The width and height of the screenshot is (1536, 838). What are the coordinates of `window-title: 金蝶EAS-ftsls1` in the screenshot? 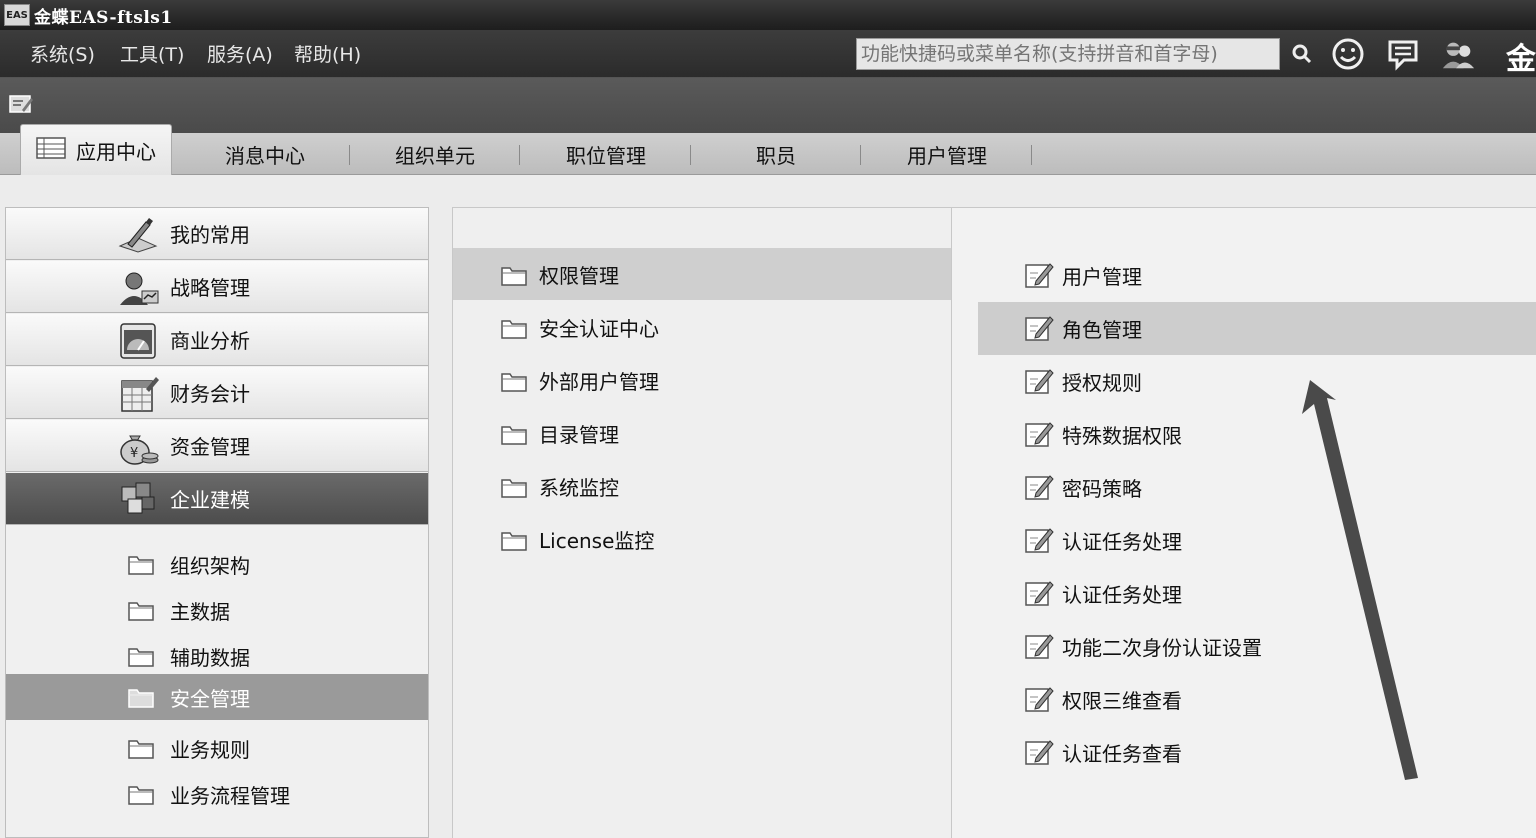 It's located at (103, 17).